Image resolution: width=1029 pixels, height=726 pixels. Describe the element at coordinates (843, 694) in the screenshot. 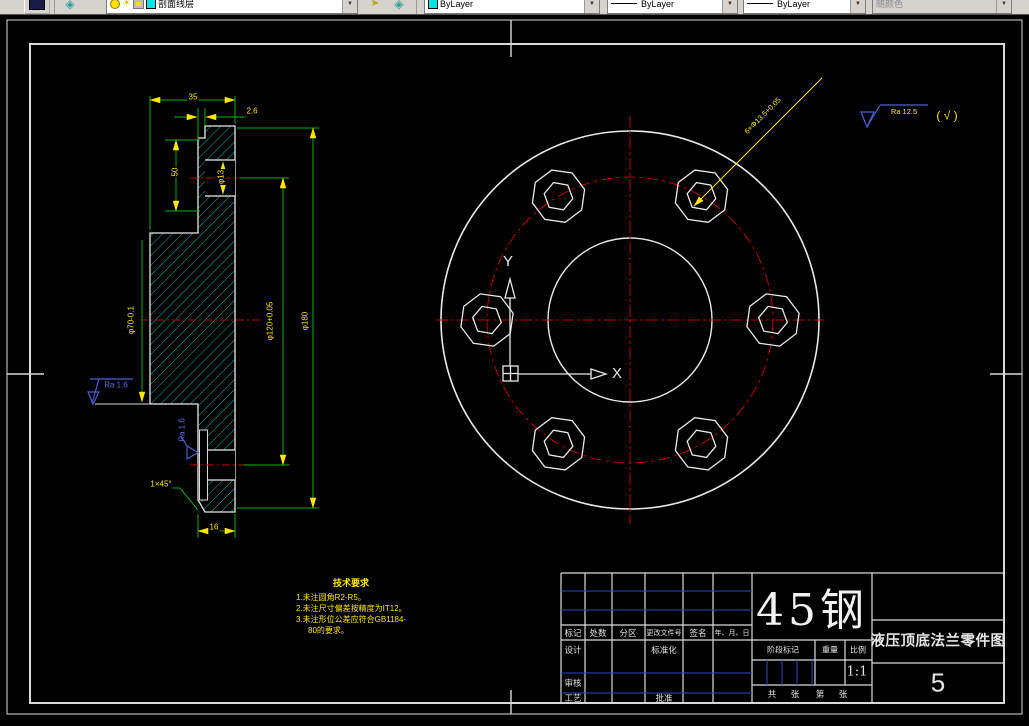

I see `tb-sheet2: 张` at that location.